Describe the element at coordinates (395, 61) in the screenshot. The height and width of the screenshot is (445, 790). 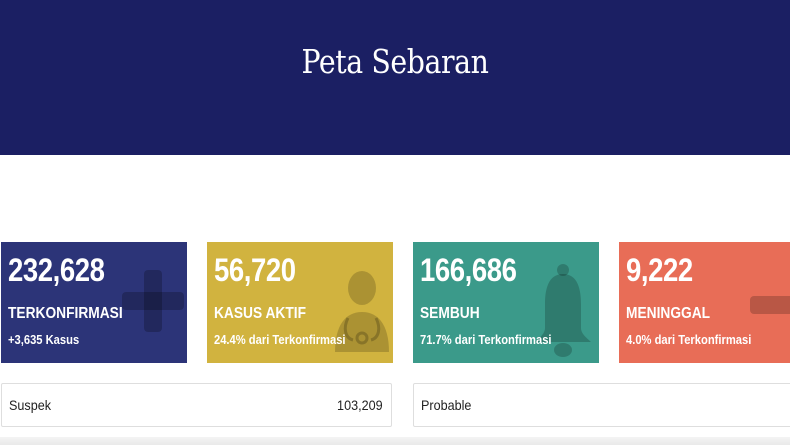
I see `page-title: Peta Sebaran` at that location.